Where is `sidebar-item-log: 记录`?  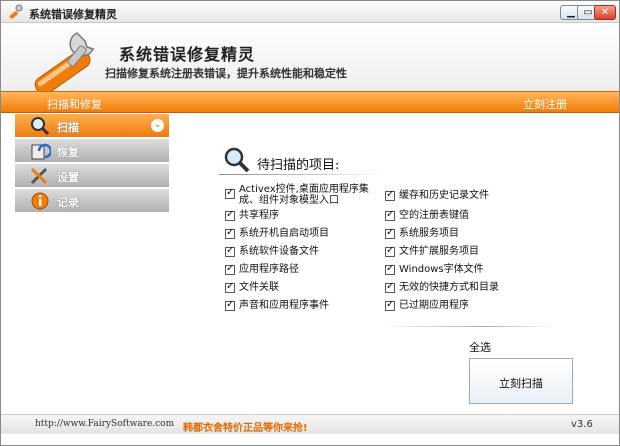
sidebar-item-log: 记录 is located at coordinates (92, 201).